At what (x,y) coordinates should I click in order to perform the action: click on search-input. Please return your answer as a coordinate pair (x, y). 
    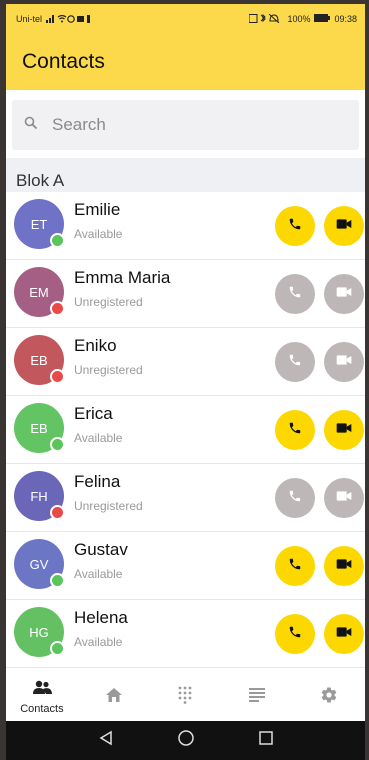
    Looking at the image, I should click on (172, 125).